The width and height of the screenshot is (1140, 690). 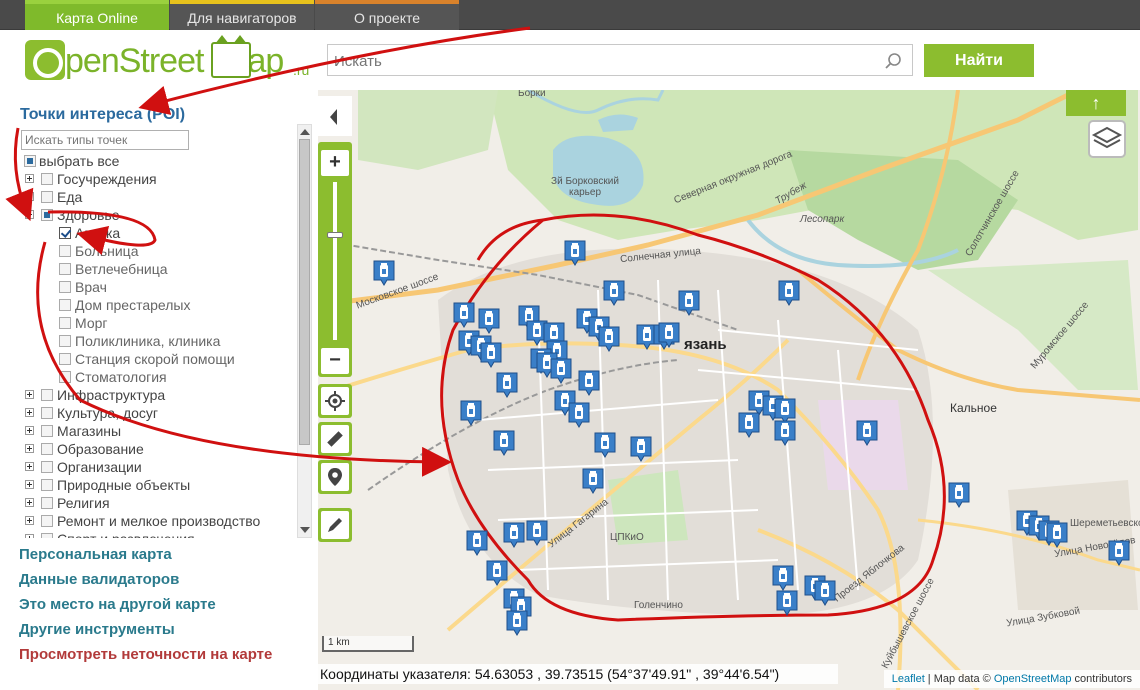 What do you see at coordinates (893, 61) in the screenshot?
I see `search-icon` at bounding box center [893, 61].